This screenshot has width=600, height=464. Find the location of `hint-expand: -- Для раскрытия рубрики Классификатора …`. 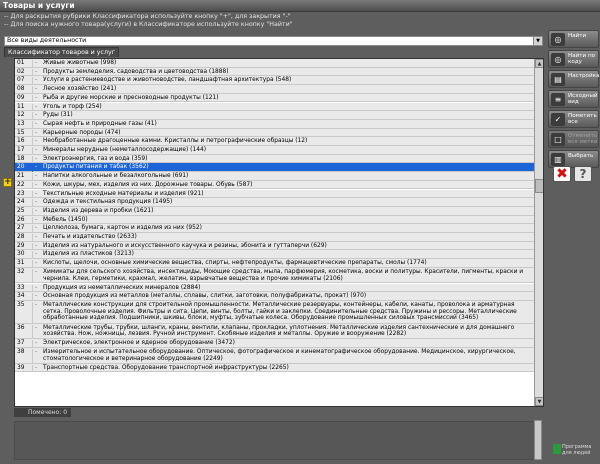

hint-expand: -- Для раскрытия рубрики Классификатора … is located at coordinates (147, 16).